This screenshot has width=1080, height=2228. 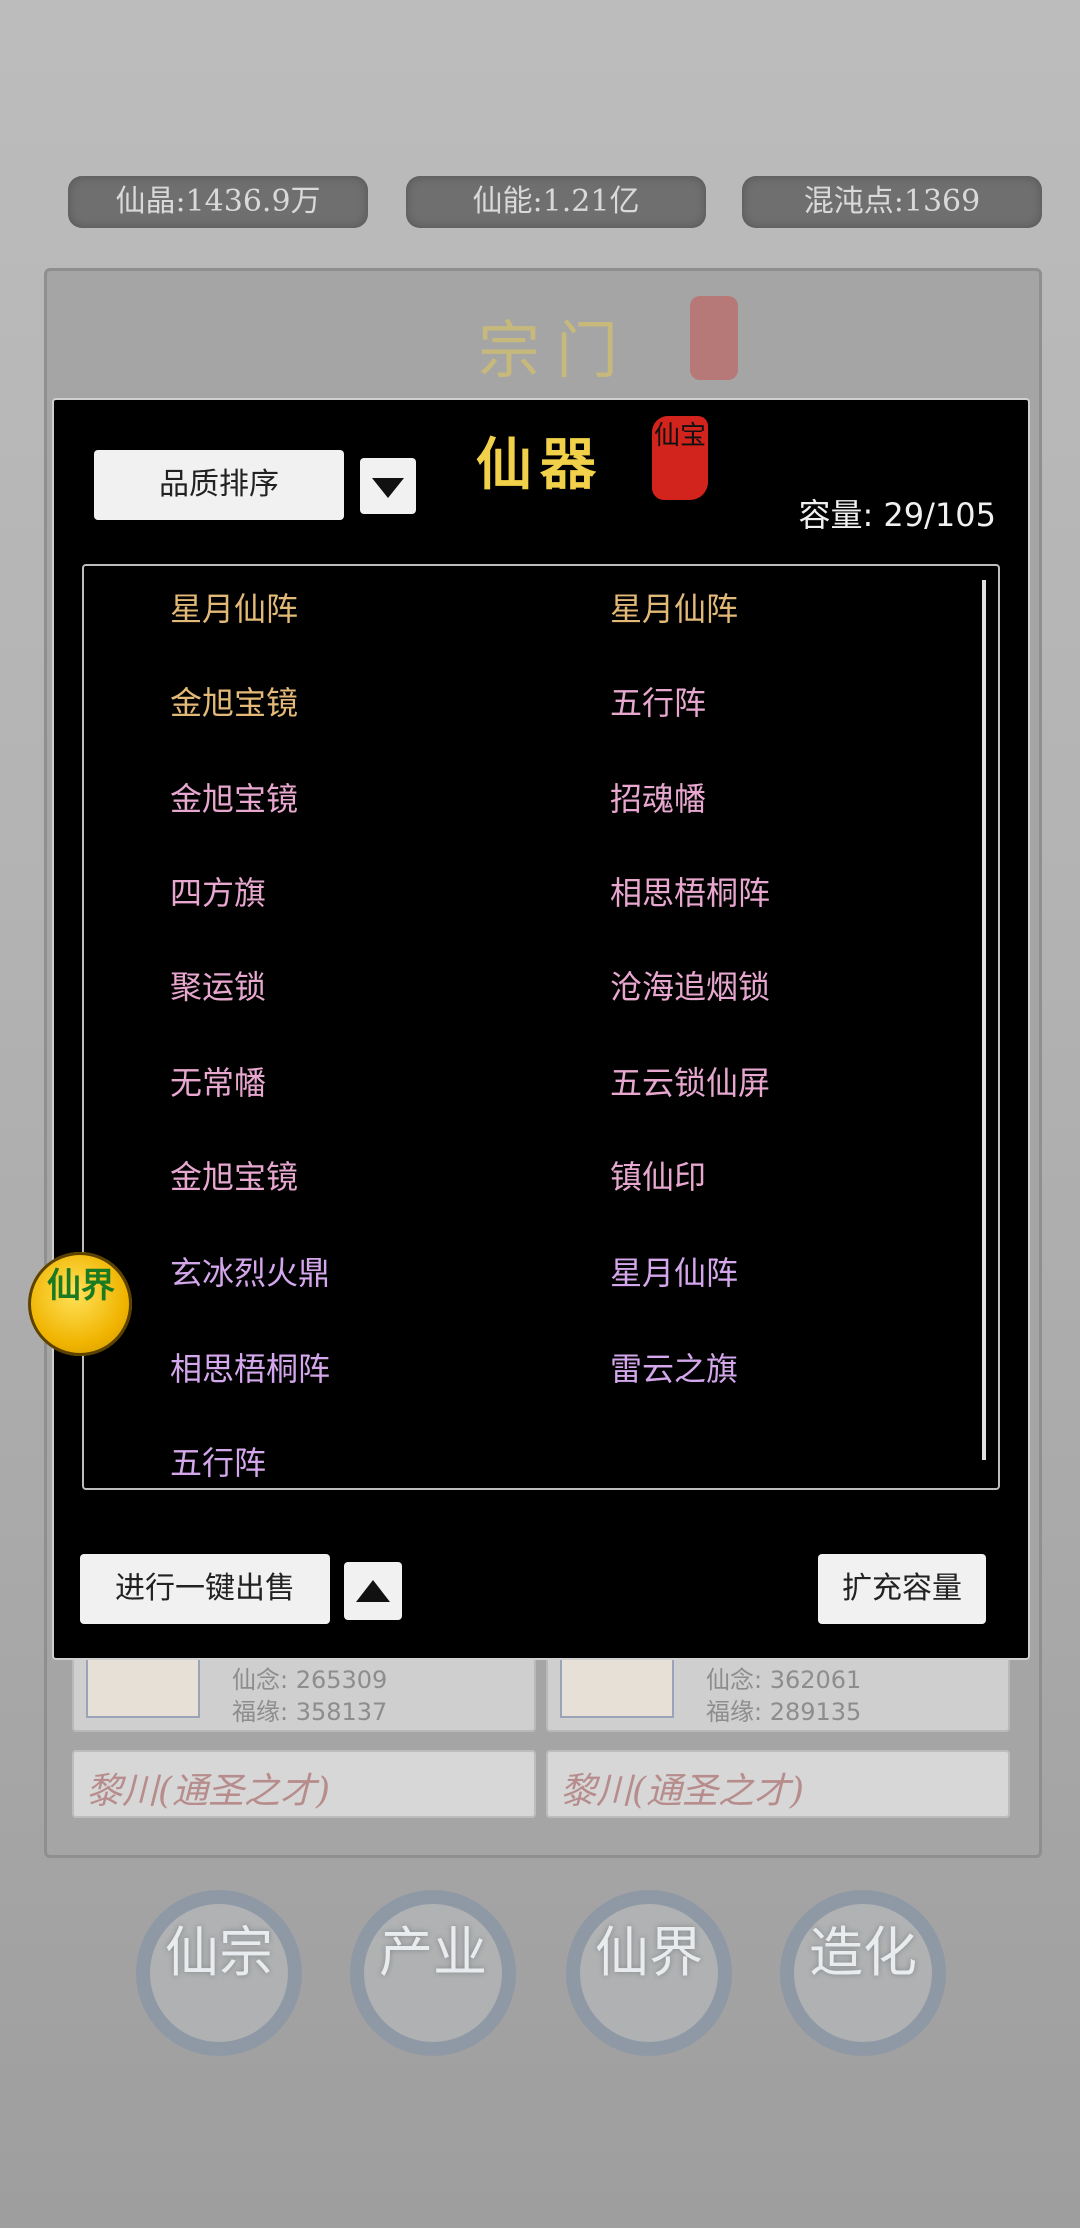 I want to click on chevron-up-icon, so click(x=373, y=1591).